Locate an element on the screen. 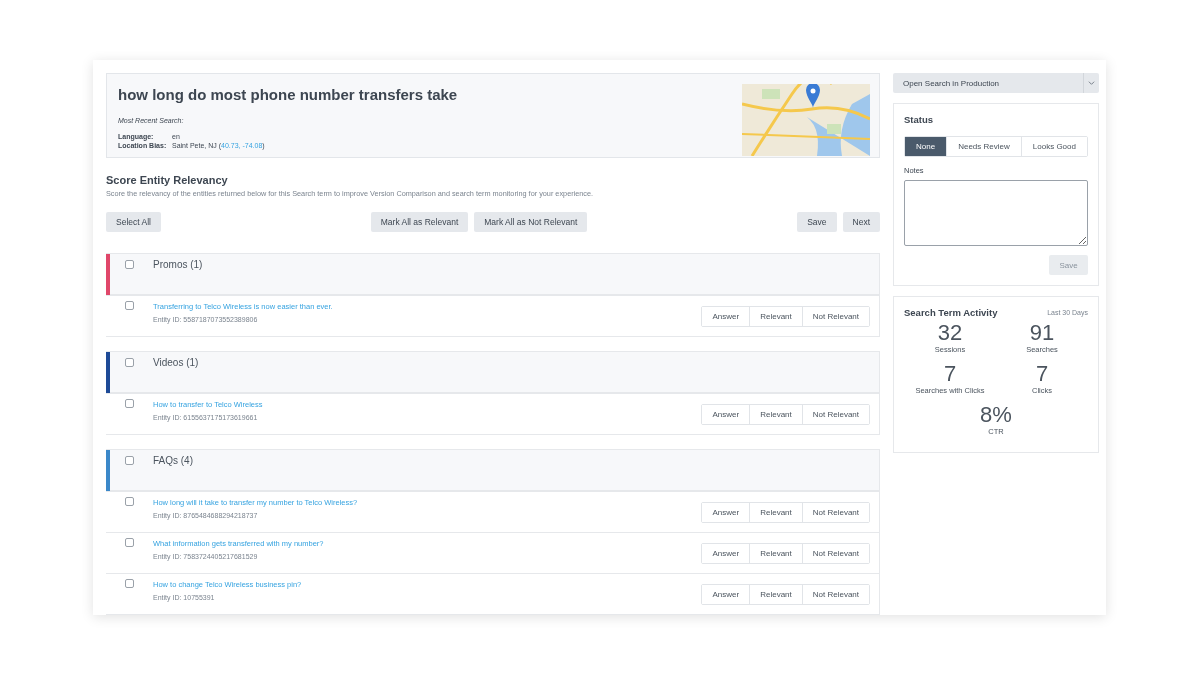 This screenshot has width=1200, height=675. nav-button: Next is located at coordinates (861, 222).